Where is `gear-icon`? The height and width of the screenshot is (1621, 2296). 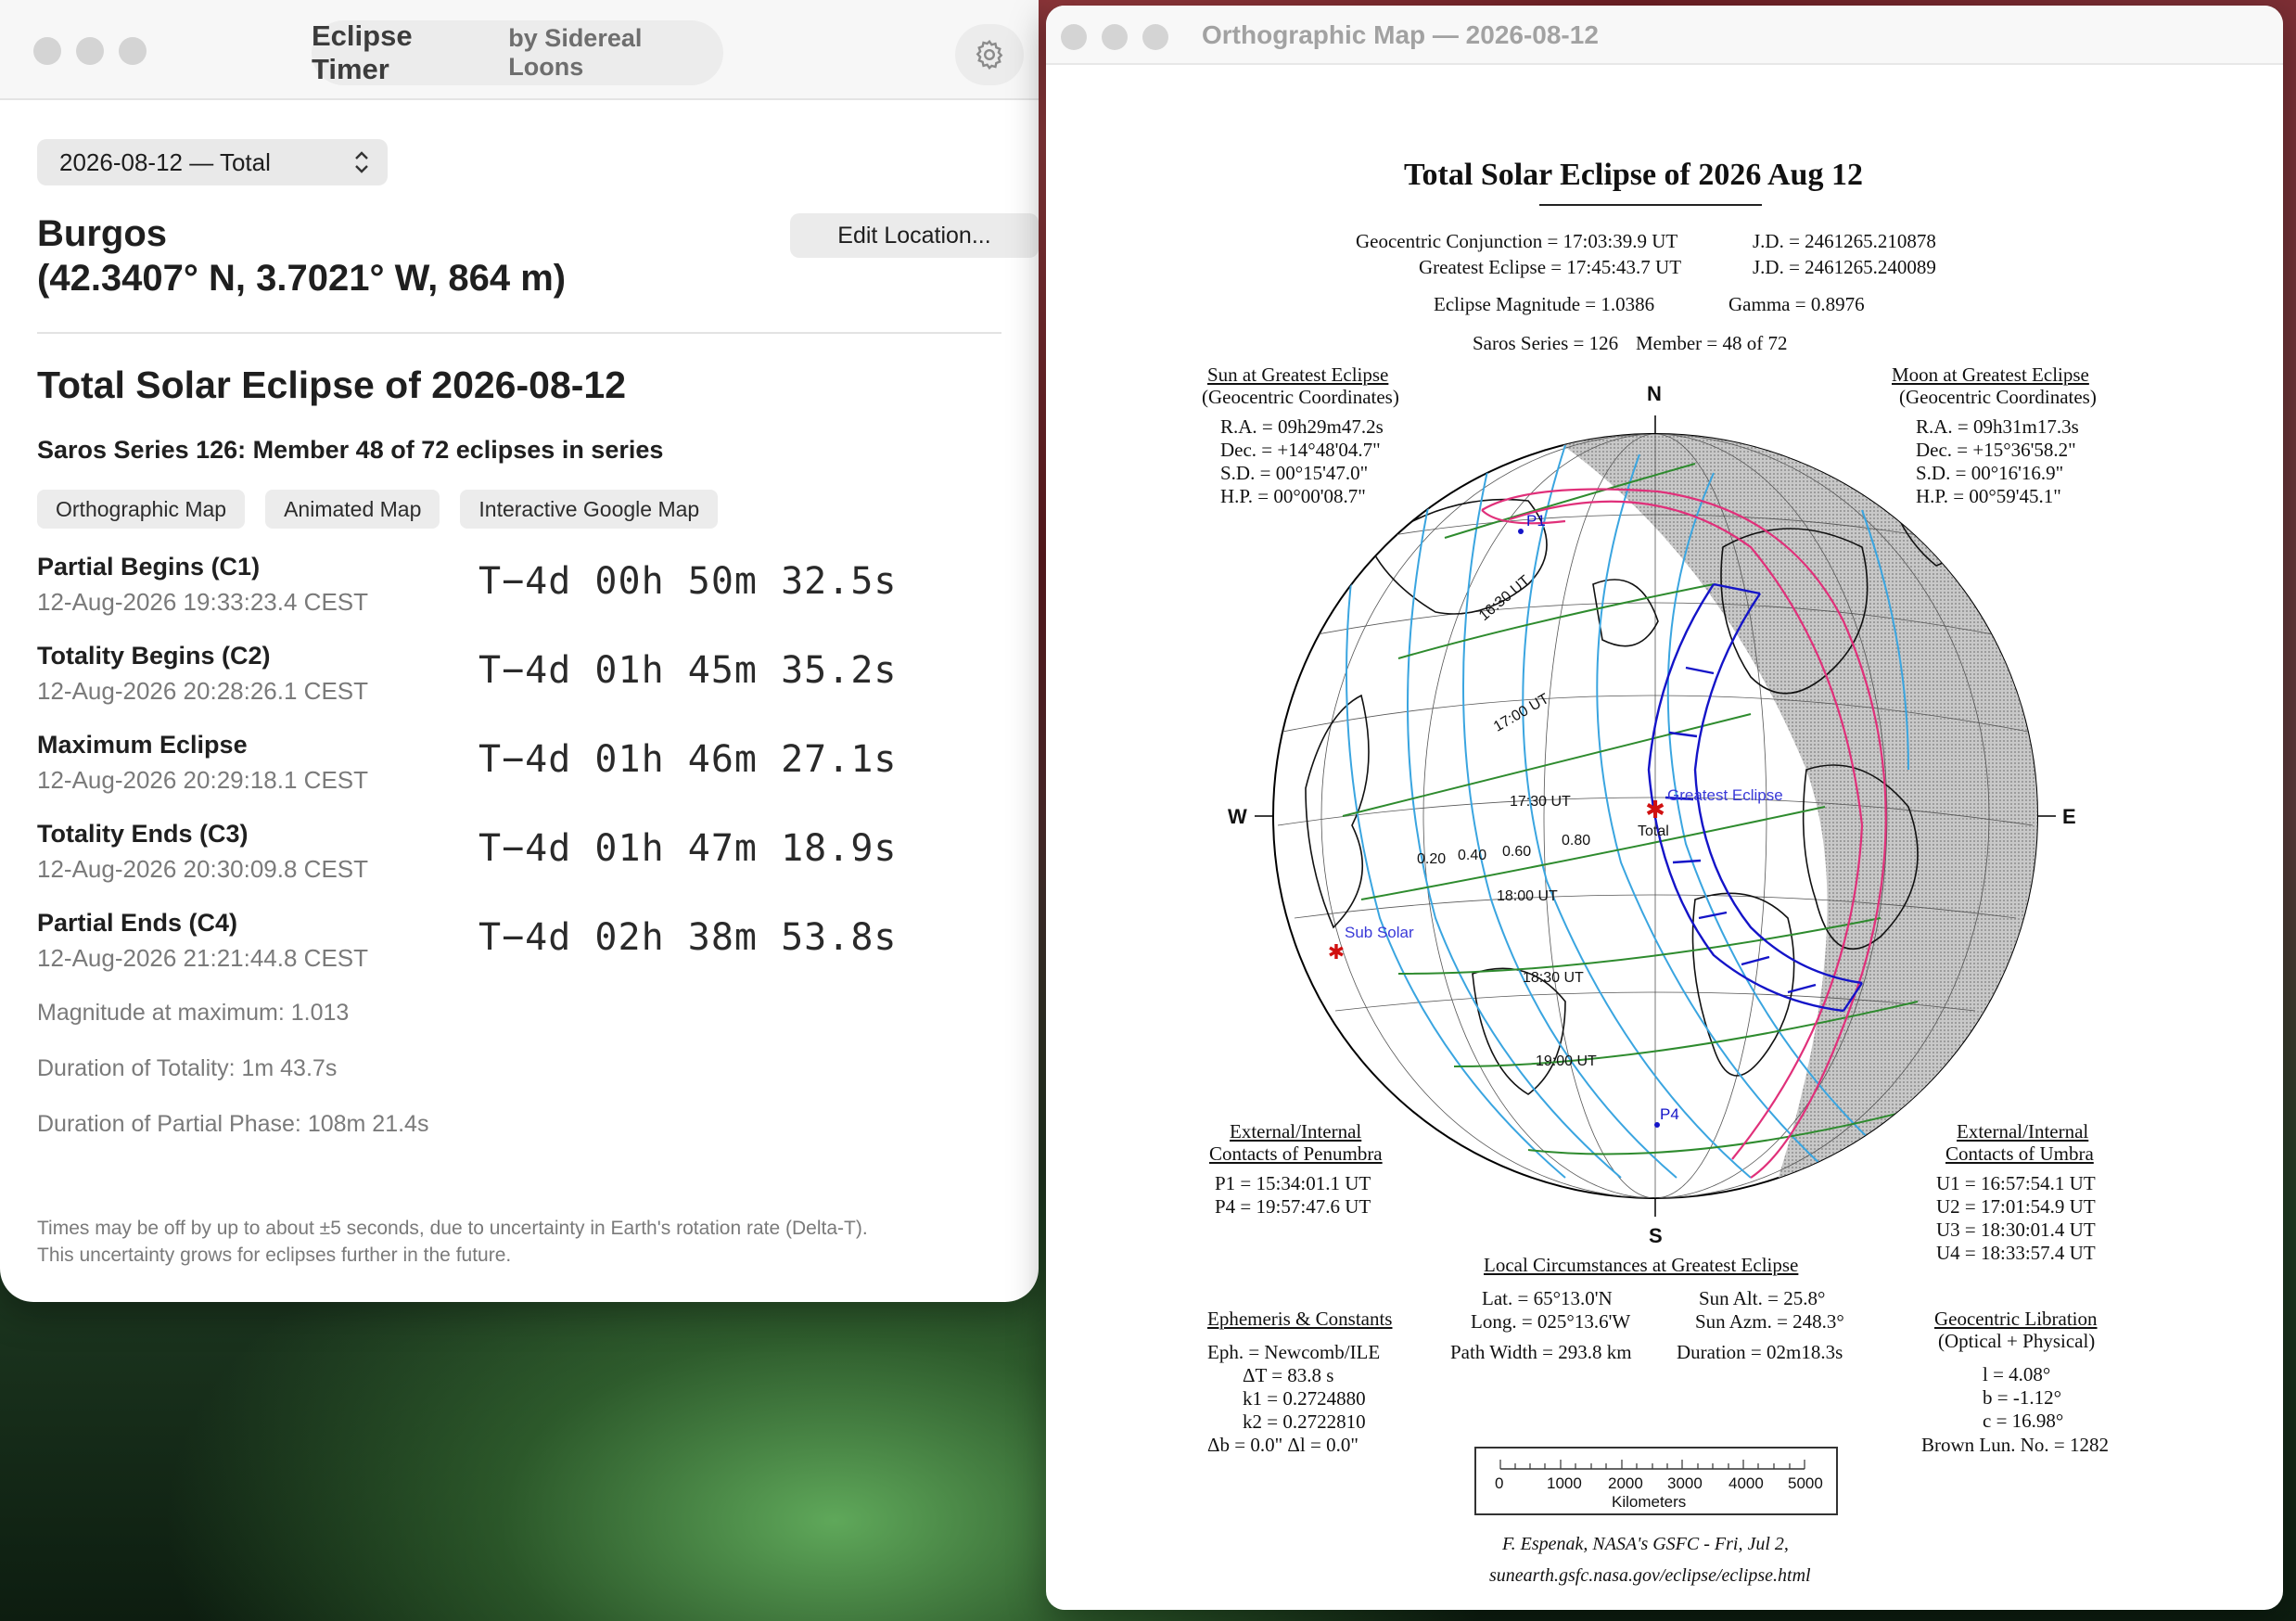
gear-icon is located at coordinates (989, 55).